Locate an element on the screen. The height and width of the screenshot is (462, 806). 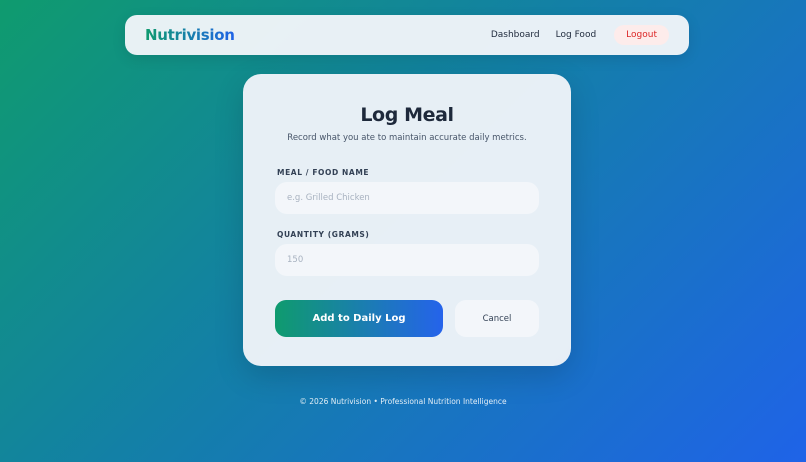
add-to-daily-log-button: Add to Daily Log is located at coordinates (359, 318).